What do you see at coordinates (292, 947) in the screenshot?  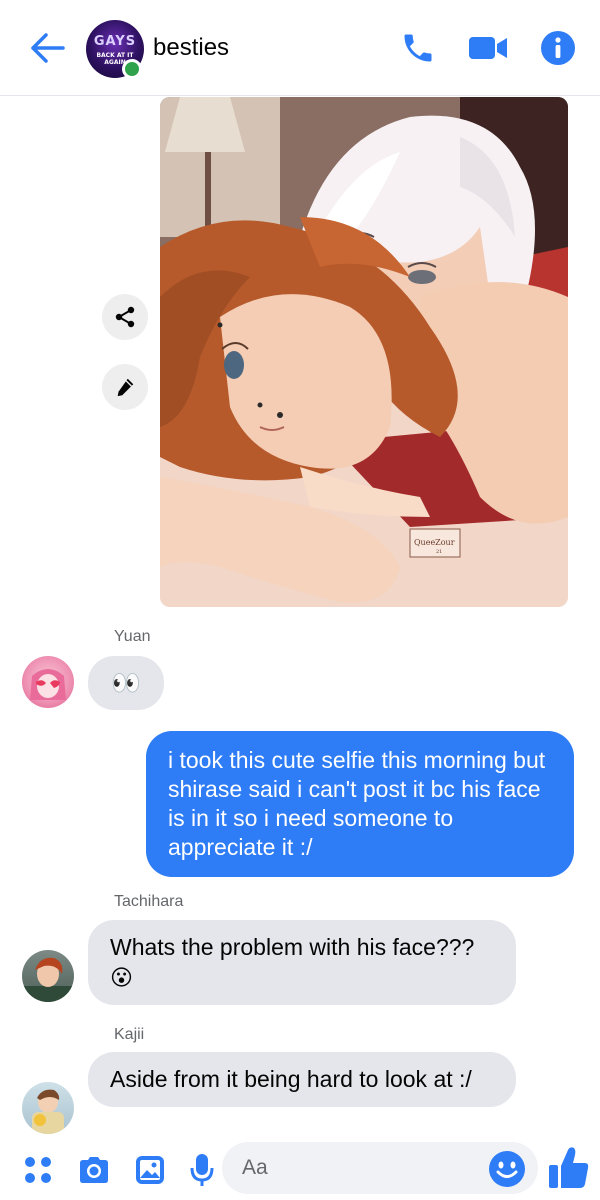 I see `message-text: Whats the problem with his face???` at bounding box center [292, 947].